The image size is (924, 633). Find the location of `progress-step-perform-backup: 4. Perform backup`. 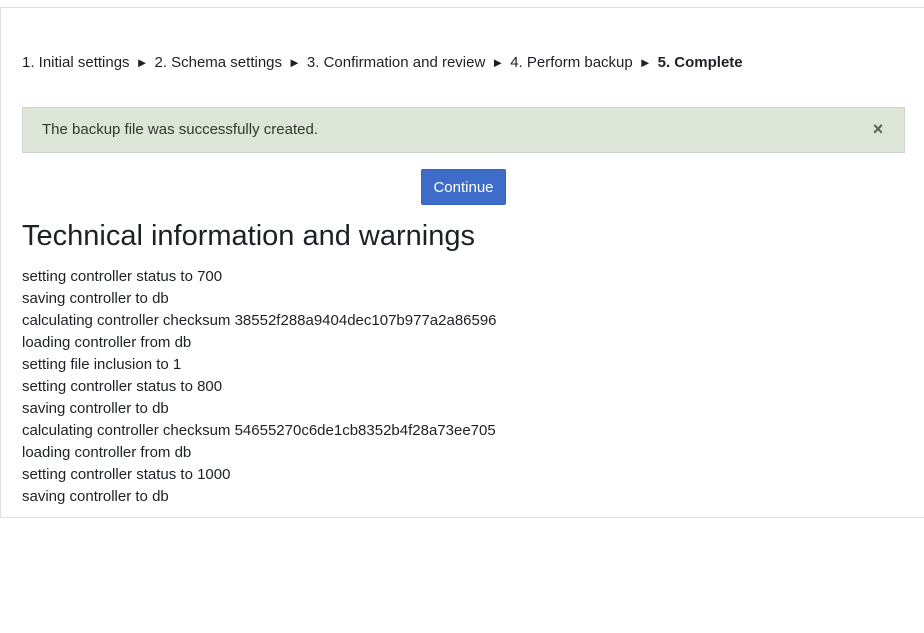

progress-step-perform-backup: 4. Perform backup is located at coordinates (571, 62).